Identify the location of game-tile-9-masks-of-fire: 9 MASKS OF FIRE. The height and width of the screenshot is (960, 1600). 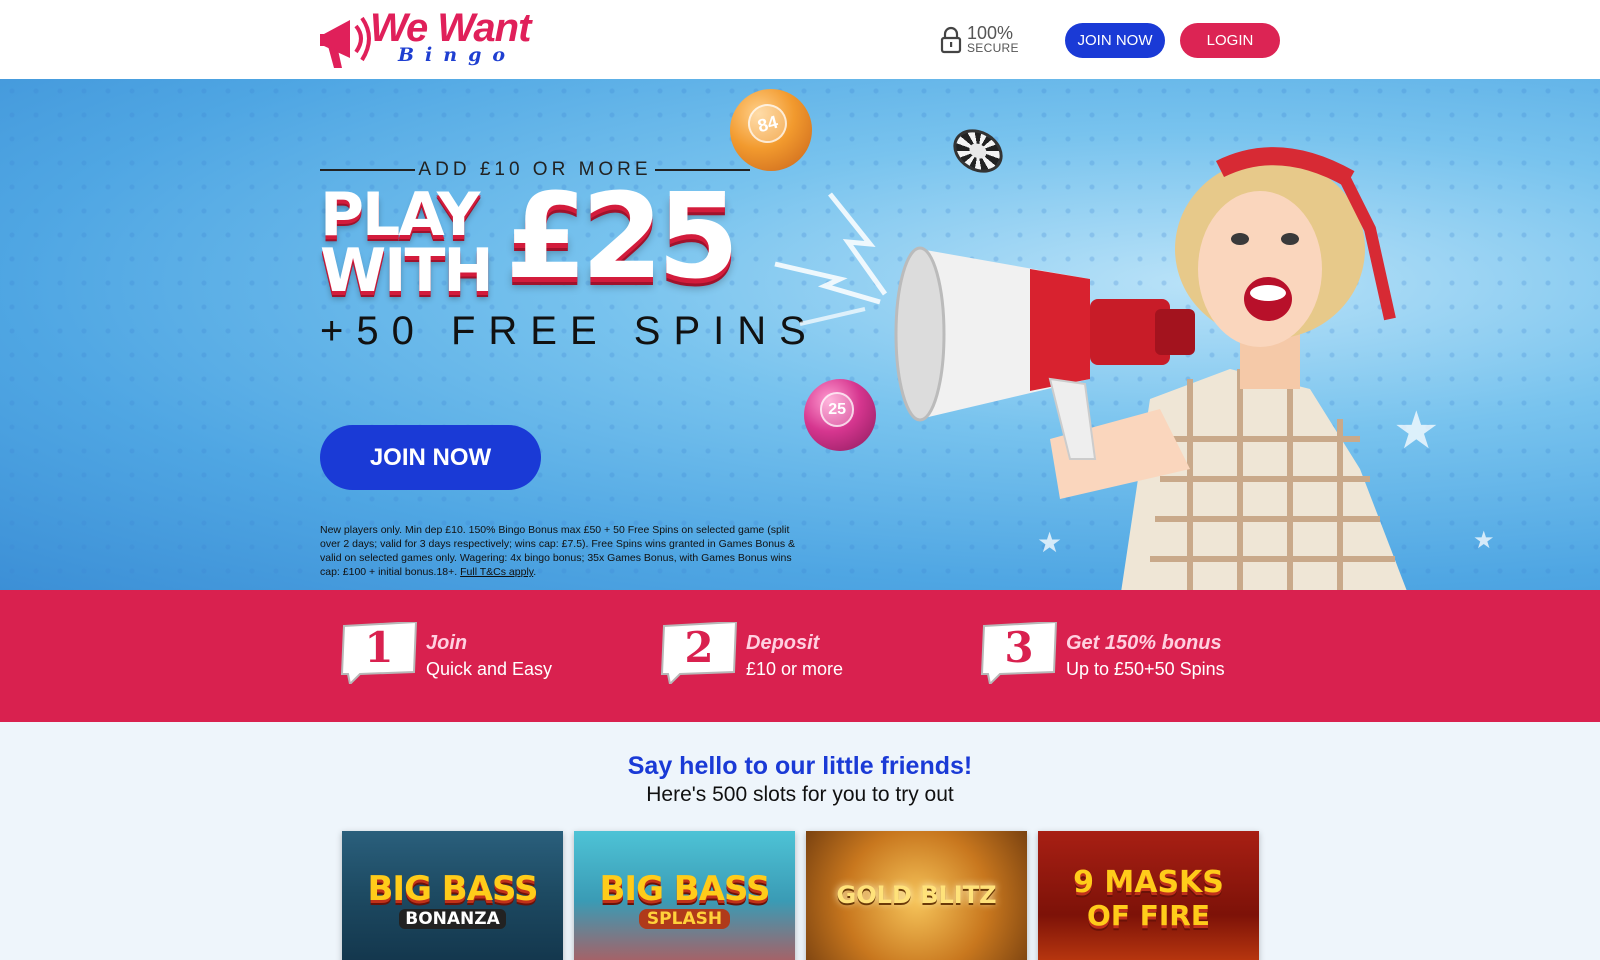
(1148, 895).